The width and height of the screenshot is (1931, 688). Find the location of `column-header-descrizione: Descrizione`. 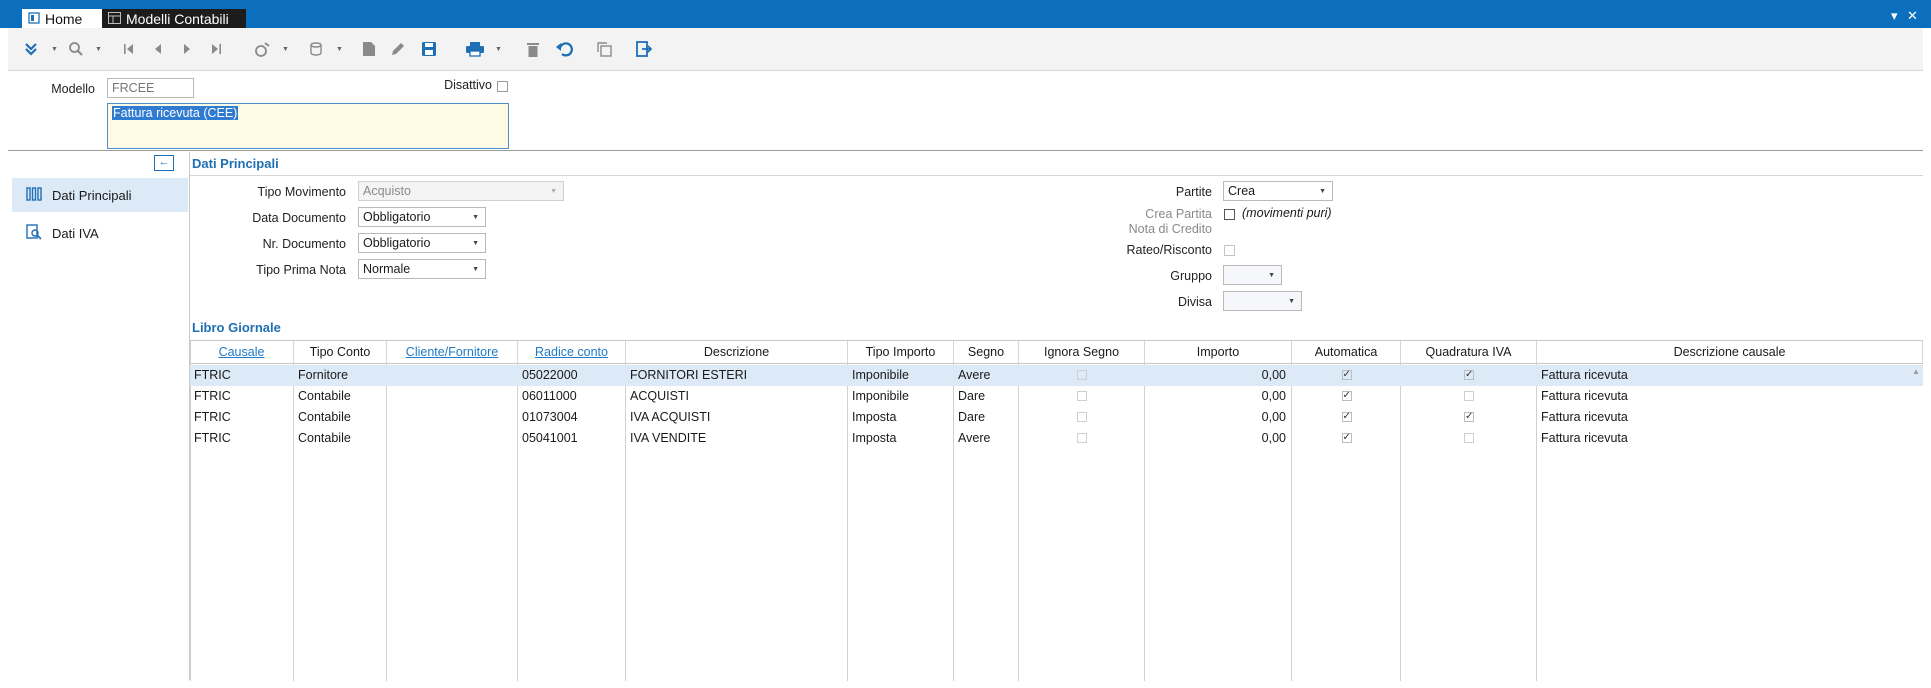

column-header-descrizione: Descrizione is located at coordinates (737, 352).